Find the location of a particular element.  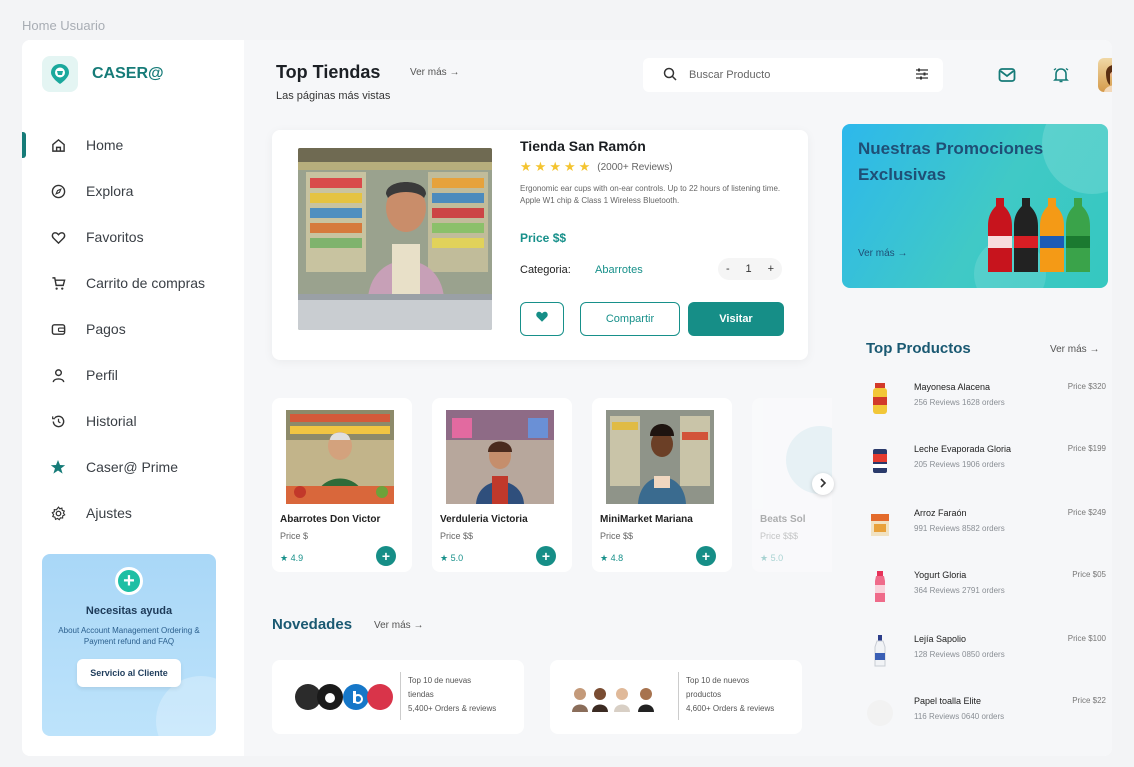

wallet-icon is located at coordinates (58, 329).